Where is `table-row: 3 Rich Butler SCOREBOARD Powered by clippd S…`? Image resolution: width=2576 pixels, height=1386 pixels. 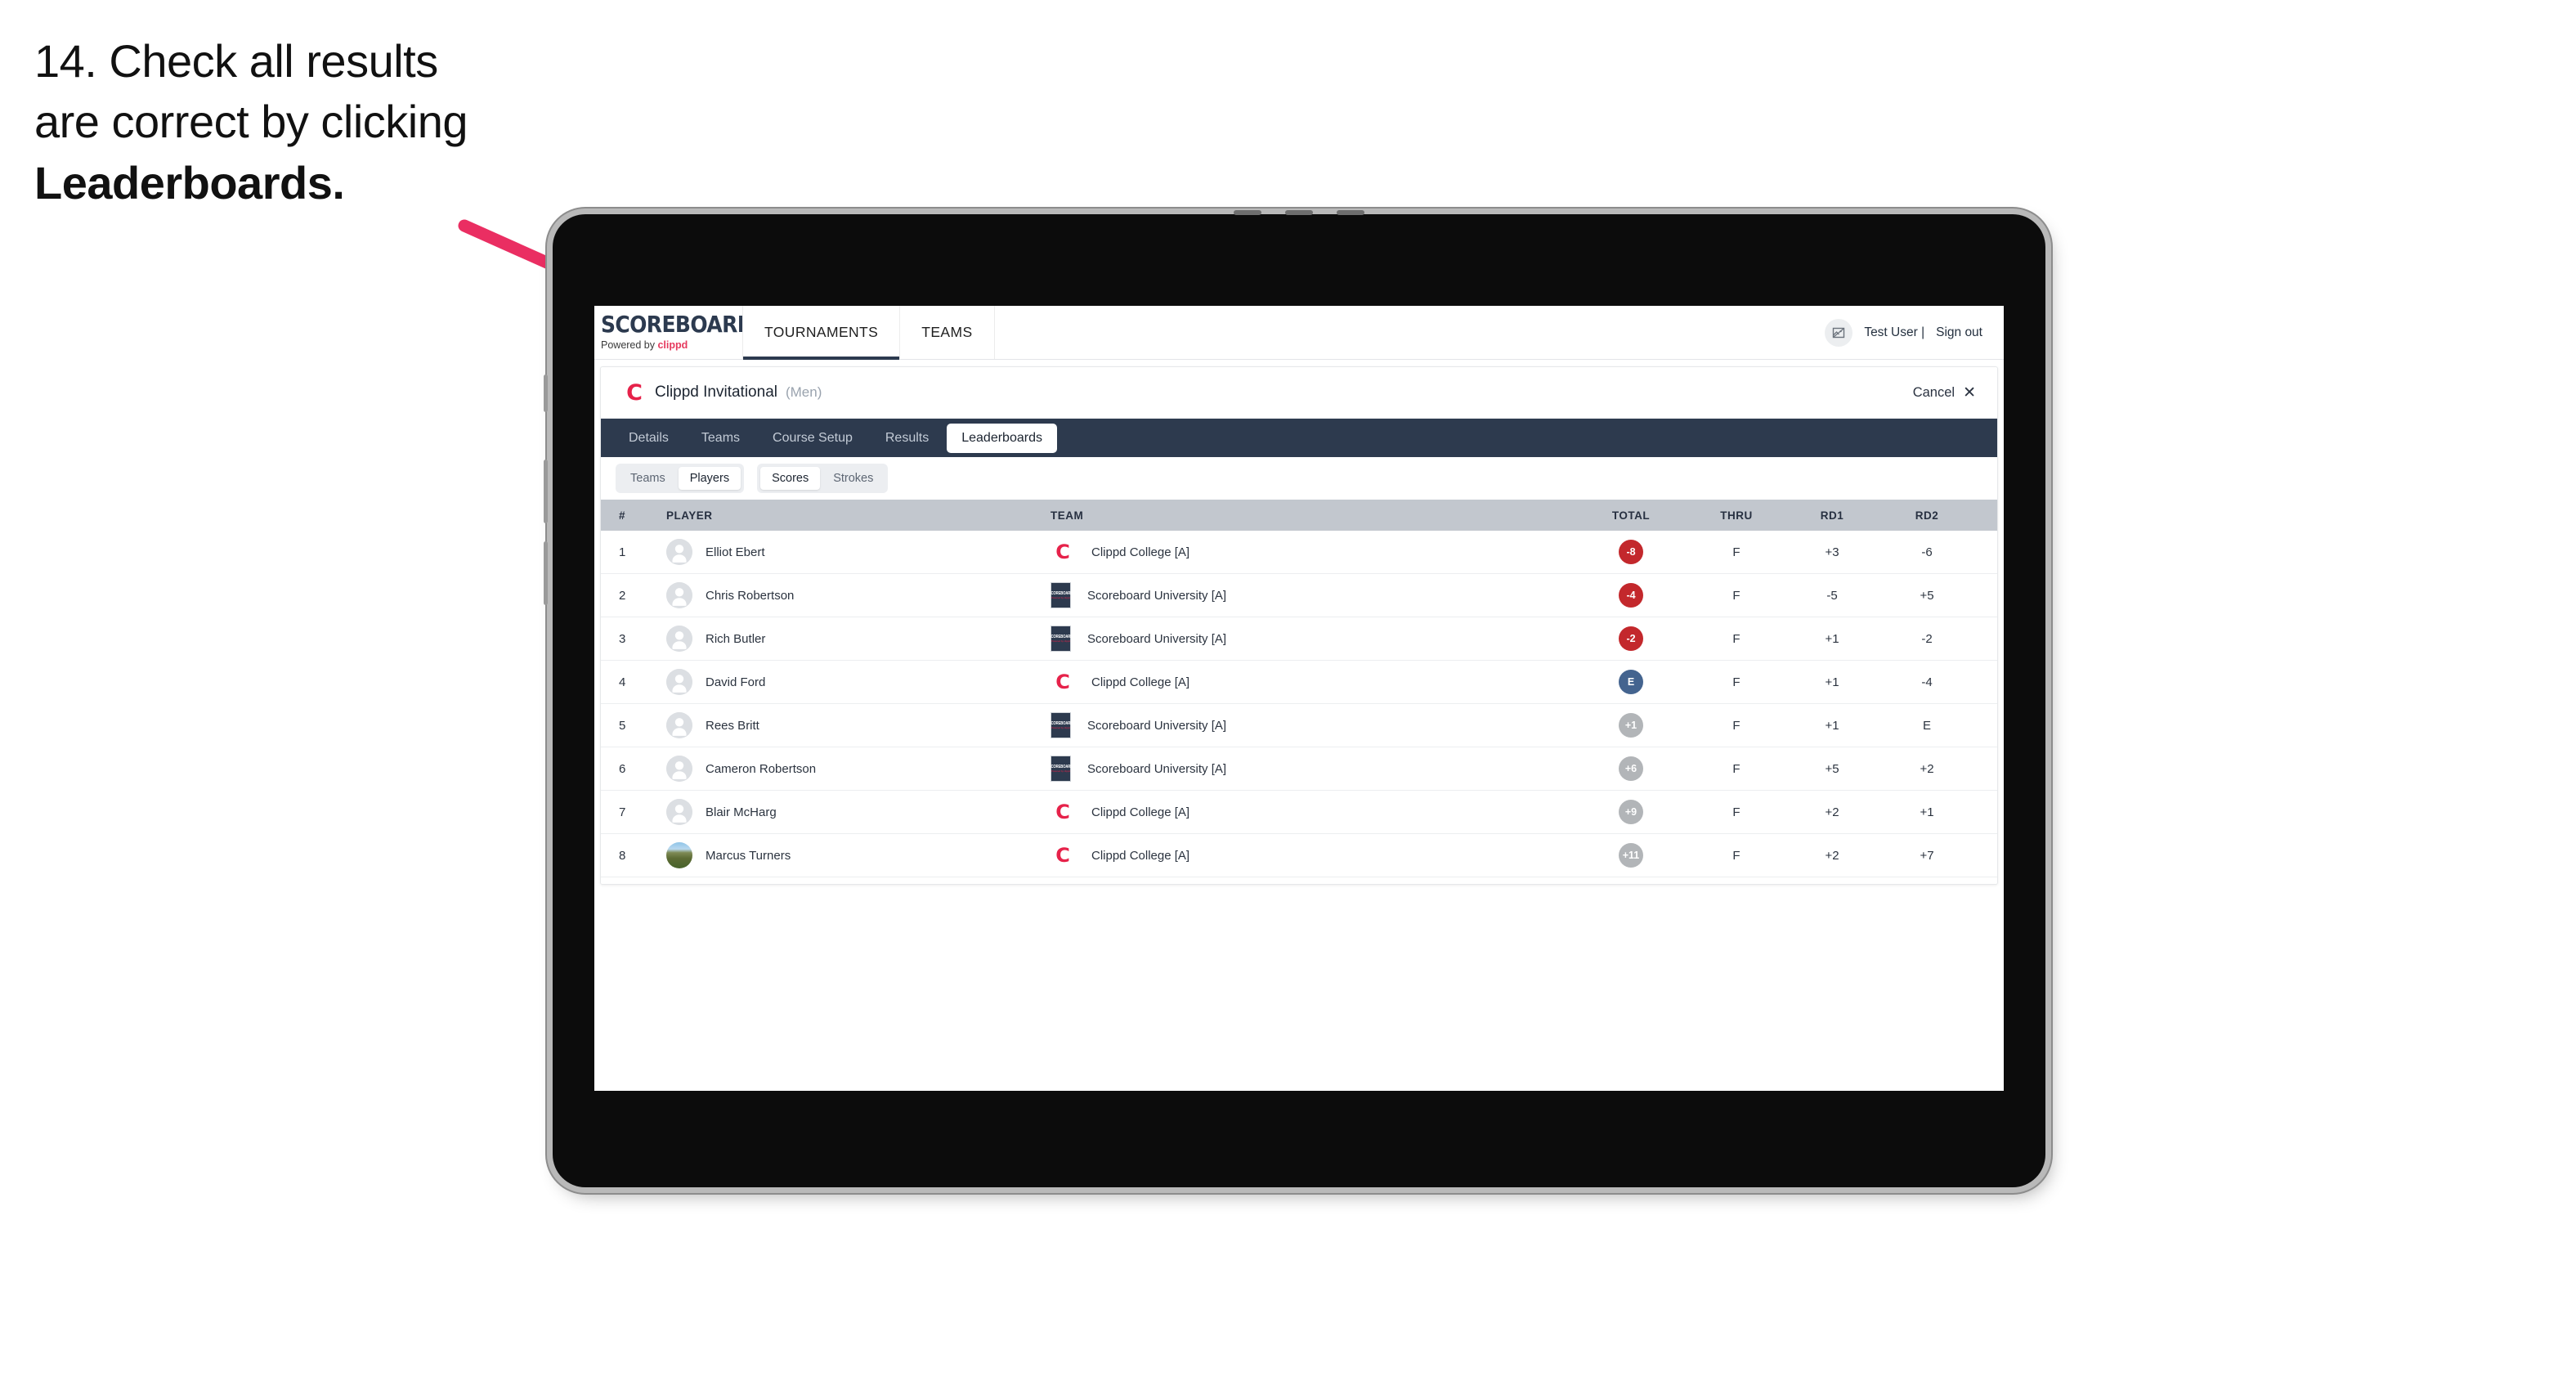
table-row: 3 Rich Butler SCOREBOARD Powered by clippd S… is located at coordinates (1299, 639).